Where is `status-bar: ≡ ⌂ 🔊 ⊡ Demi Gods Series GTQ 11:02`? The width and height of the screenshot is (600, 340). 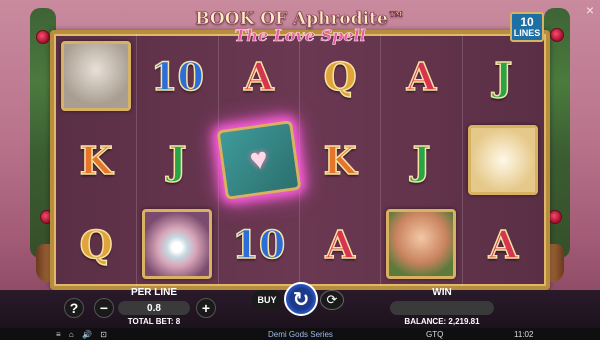
status-bar: ≡ ⌂ 🔊 ⊡ Demi Gods Series GTQ 11:02 is located at coordinates (300, 334).